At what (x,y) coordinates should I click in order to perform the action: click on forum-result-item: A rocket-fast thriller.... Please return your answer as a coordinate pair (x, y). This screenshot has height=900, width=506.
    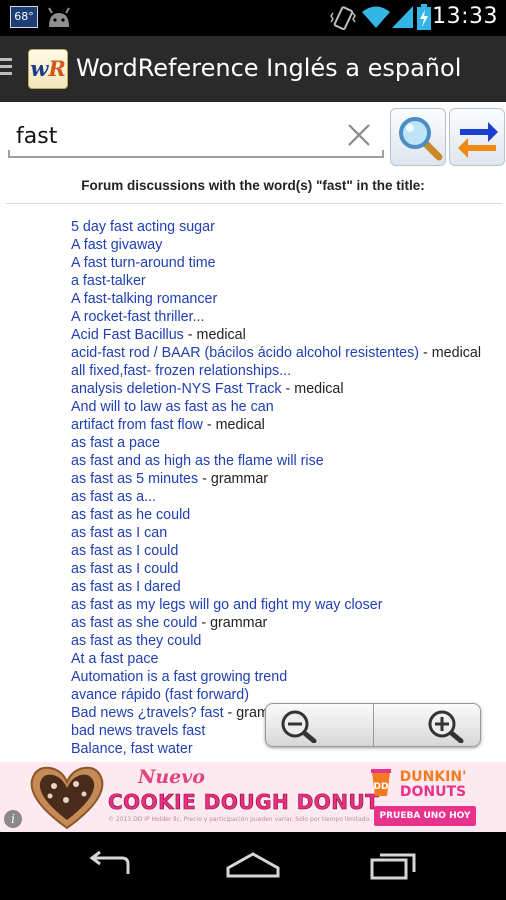
    Looking at the image, I should click on (288, 317).